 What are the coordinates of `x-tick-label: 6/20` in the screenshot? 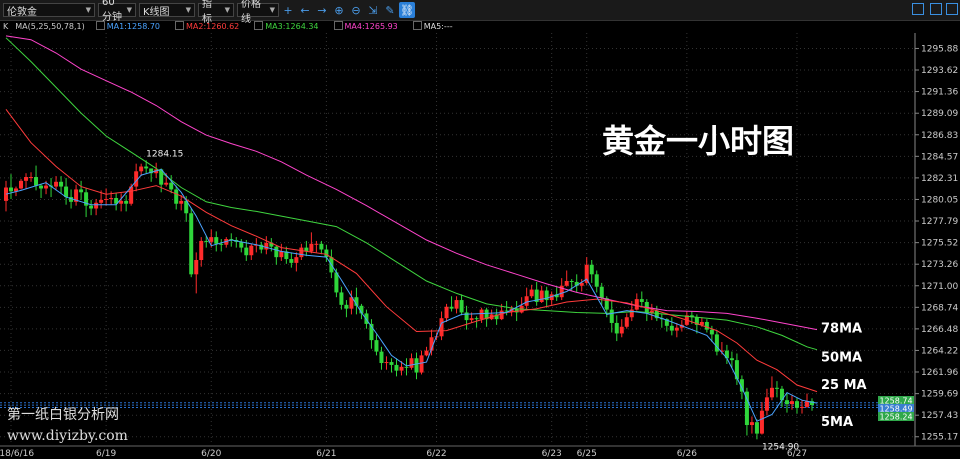 It's located at (211, 454).